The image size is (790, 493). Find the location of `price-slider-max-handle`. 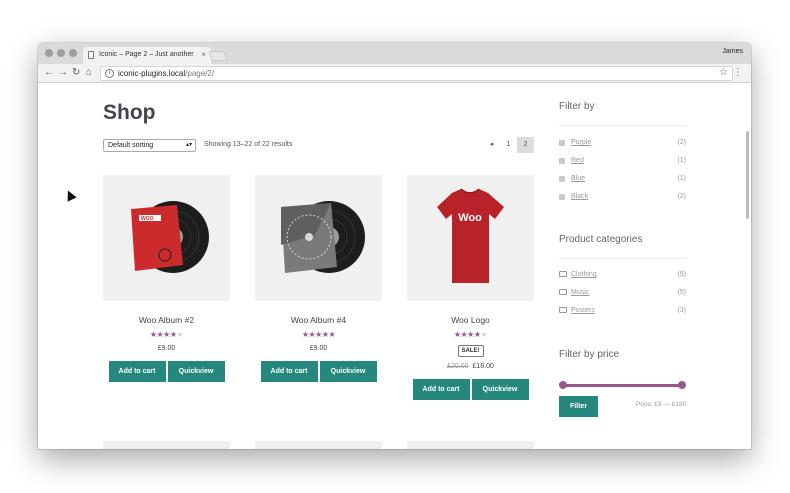

price-slider-max-handle is located at coordinates (682, 385).